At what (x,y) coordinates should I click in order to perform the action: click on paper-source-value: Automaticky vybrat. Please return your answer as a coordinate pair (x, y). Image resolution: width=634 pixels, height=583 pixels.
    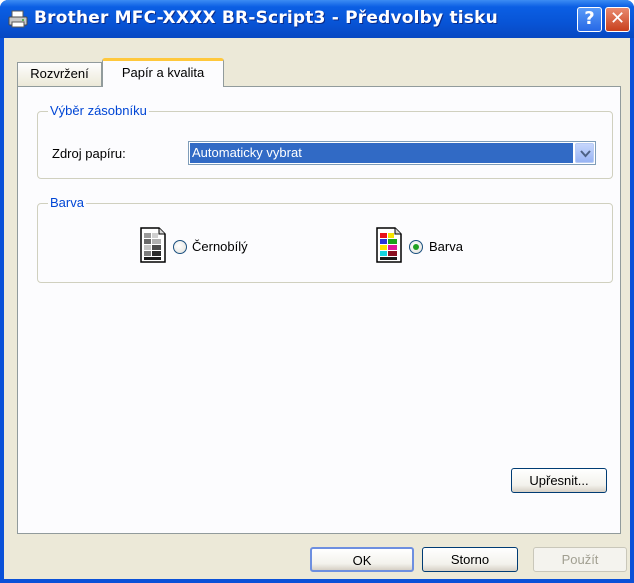
    Looking at the image, I should click on (381, 153).